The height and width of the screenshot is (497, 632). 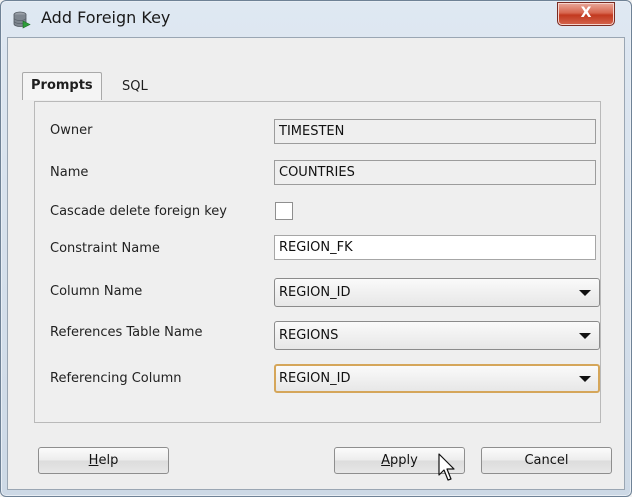 What do you see at coordinates (315, 292) in the screenshot?
I see `column-name-value: REGION_ID` at bounding box center [315, 292].